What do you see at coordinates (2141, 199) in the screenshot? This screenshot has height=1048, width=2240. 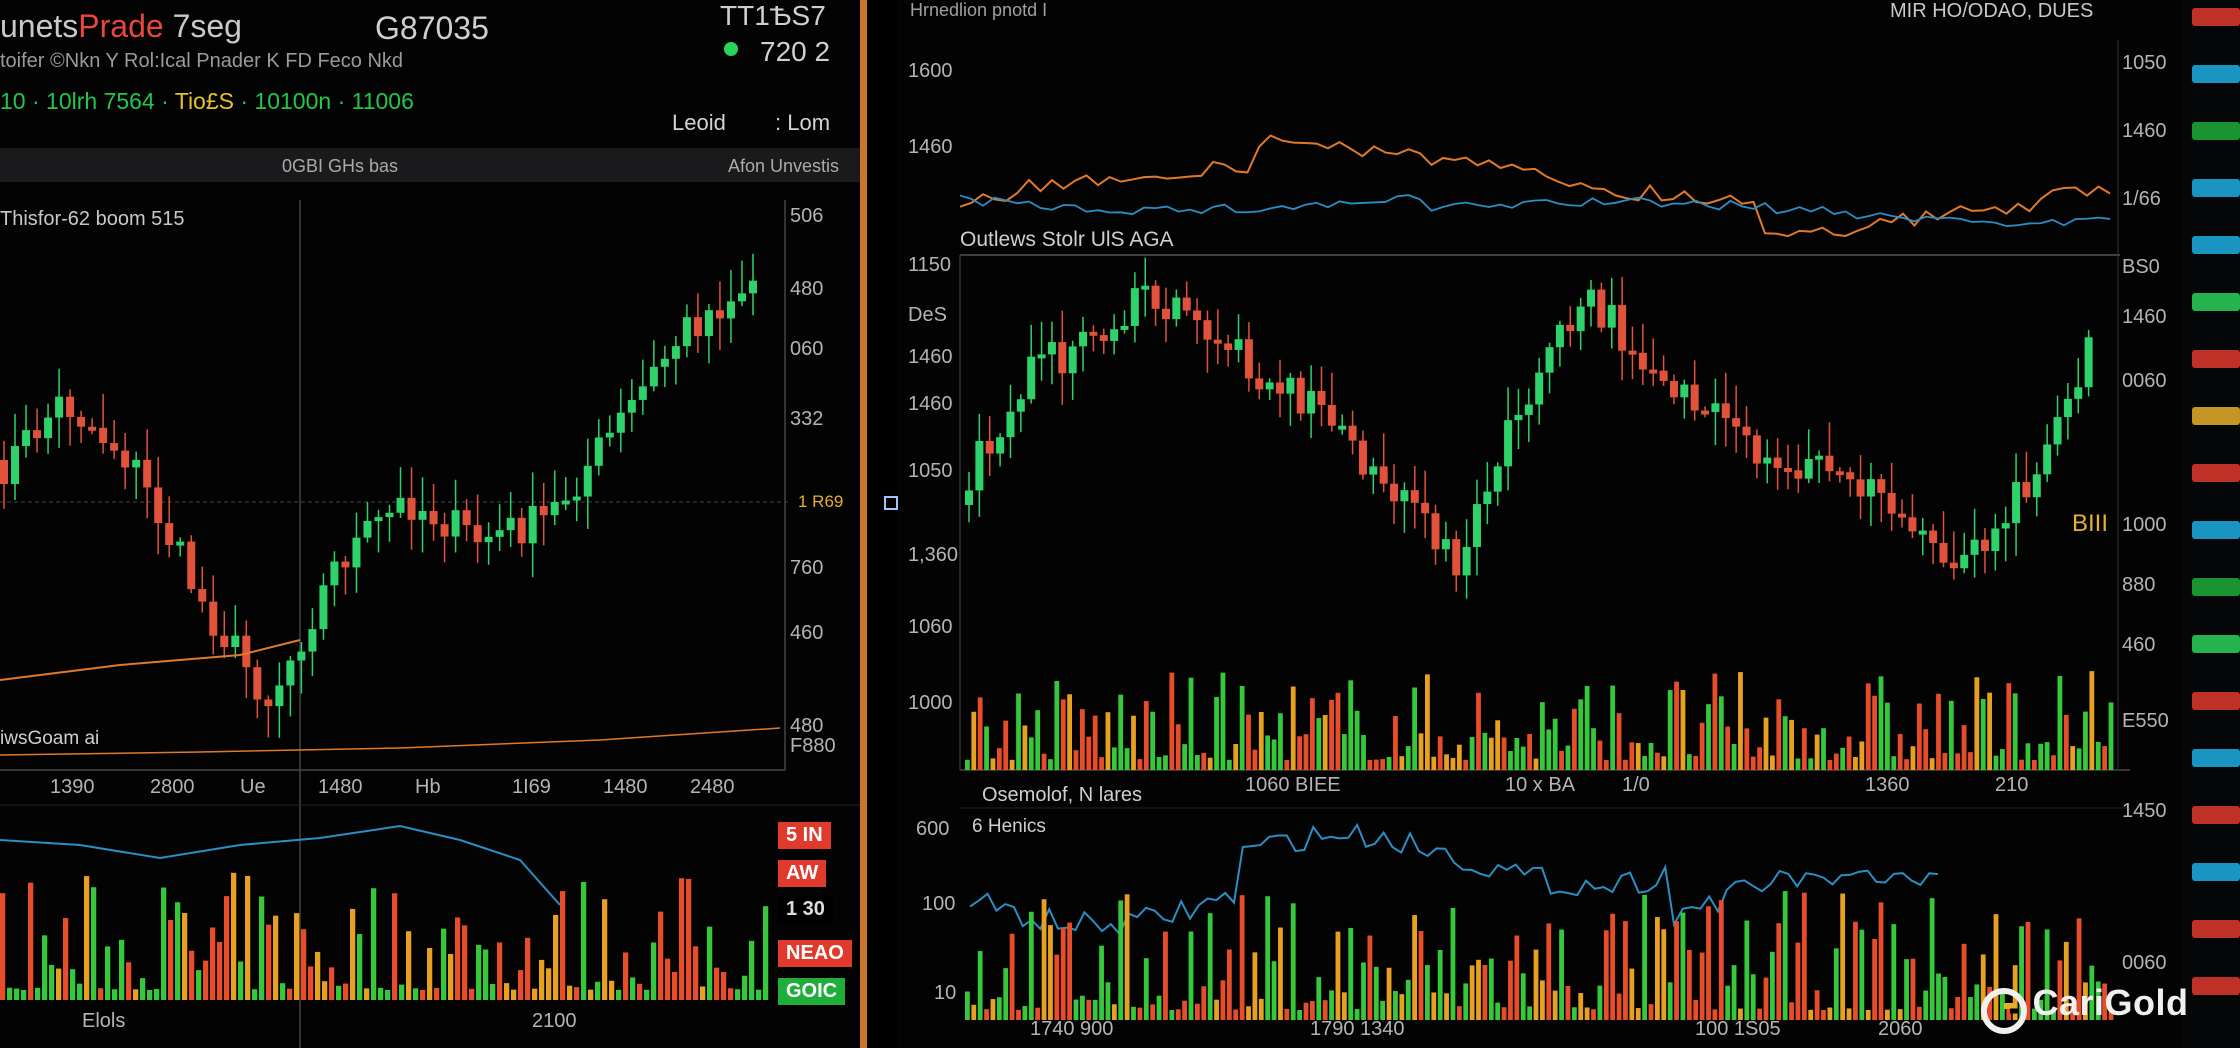 I see `right-y-tick-r: 1/66` at bounding box center [2141, 199].